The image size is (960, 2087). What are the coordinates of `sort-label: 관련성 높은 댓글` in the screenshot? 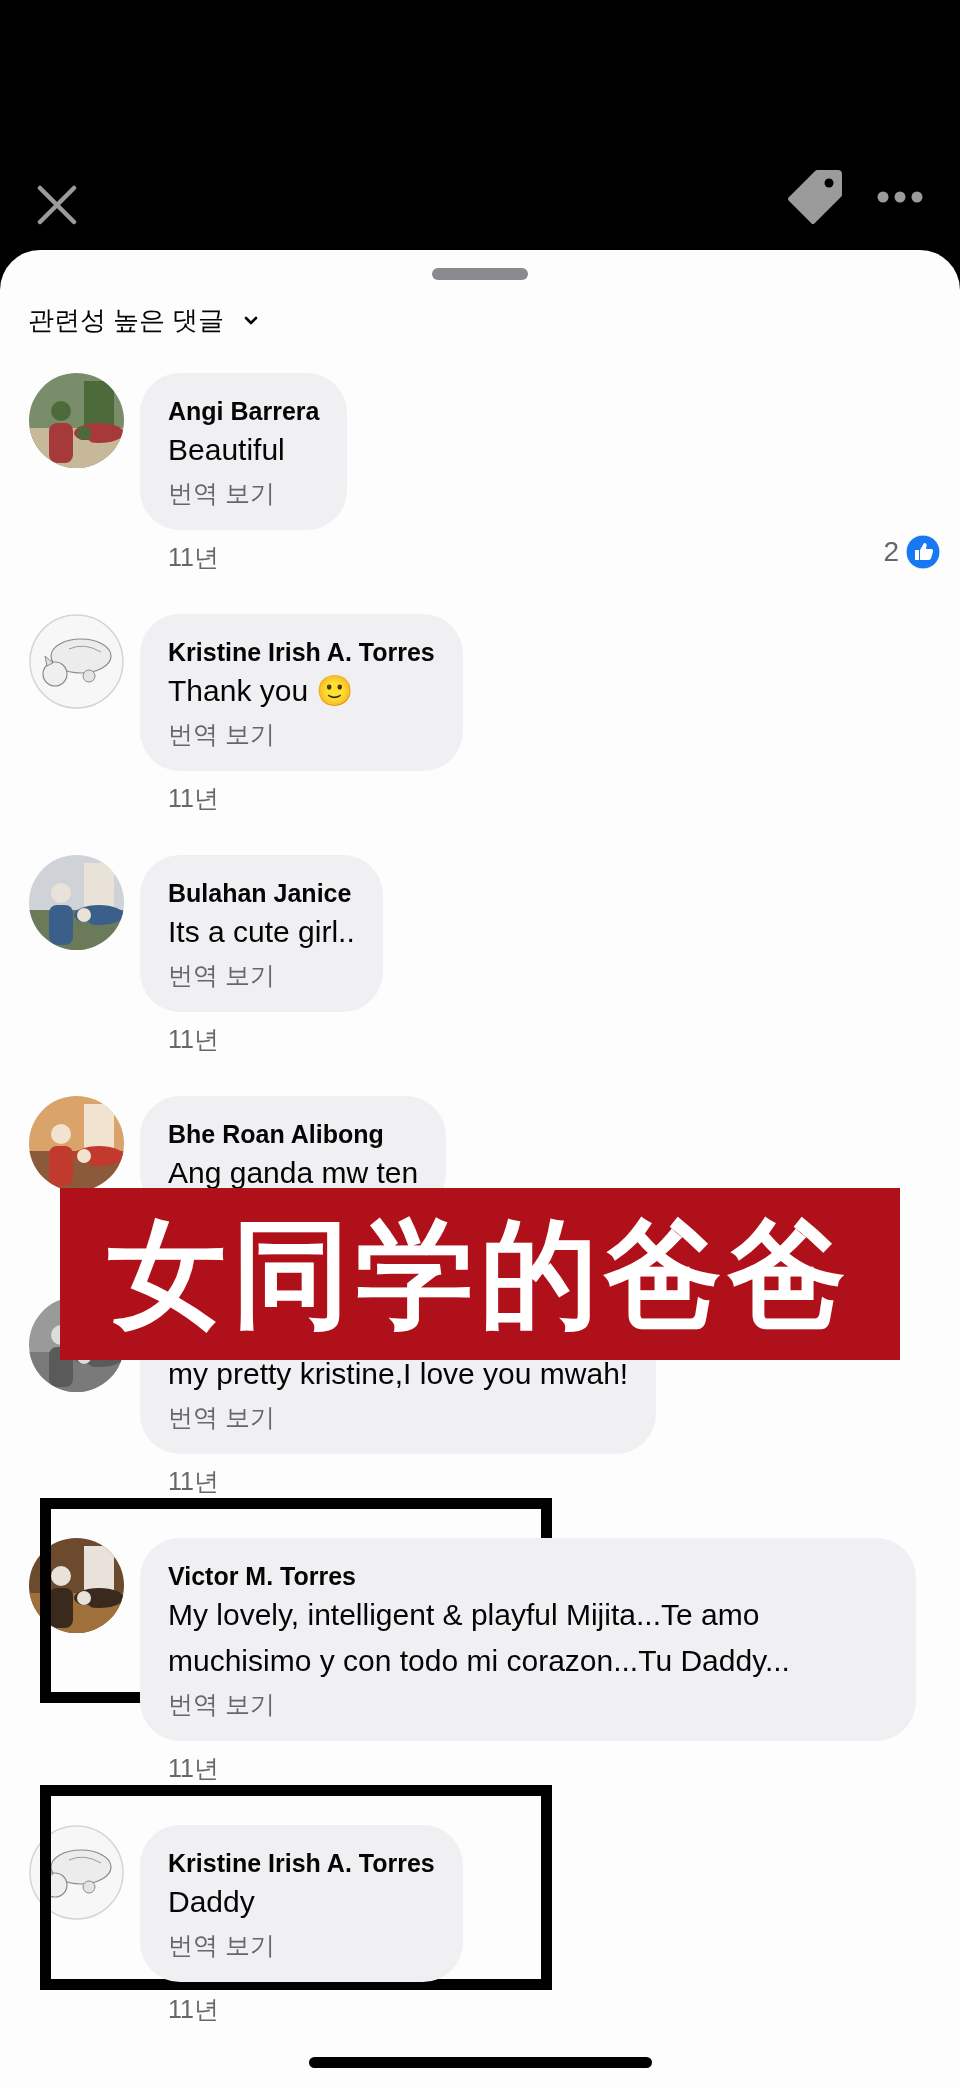 It's located at (126, 320).